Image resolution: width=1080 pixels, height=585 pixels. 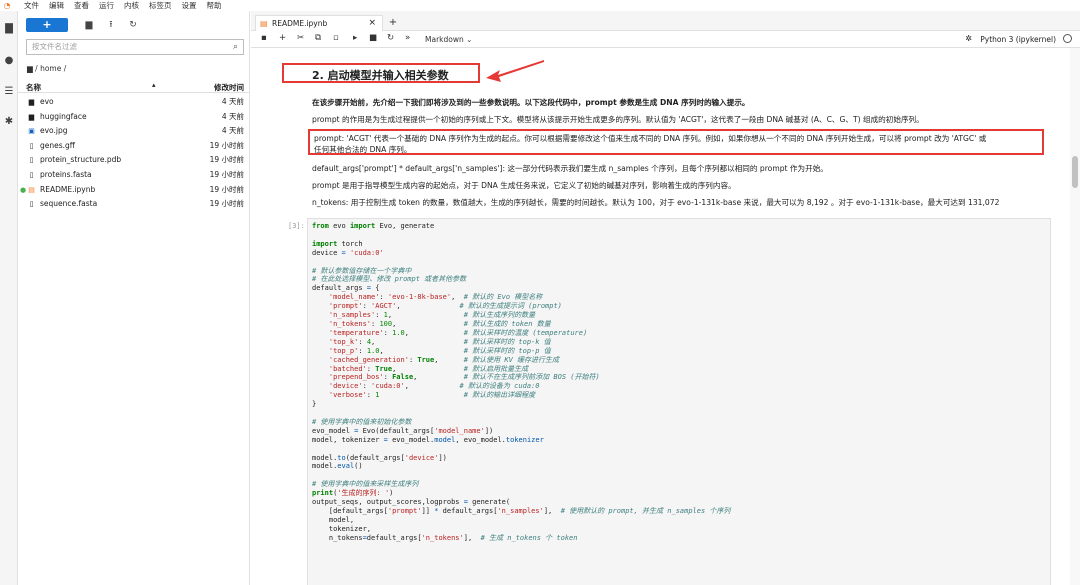 What do you see at coordinates (68, 189) in the screenshot?
I see `file-name: README.ipynb` at bounding box center [68, 189].